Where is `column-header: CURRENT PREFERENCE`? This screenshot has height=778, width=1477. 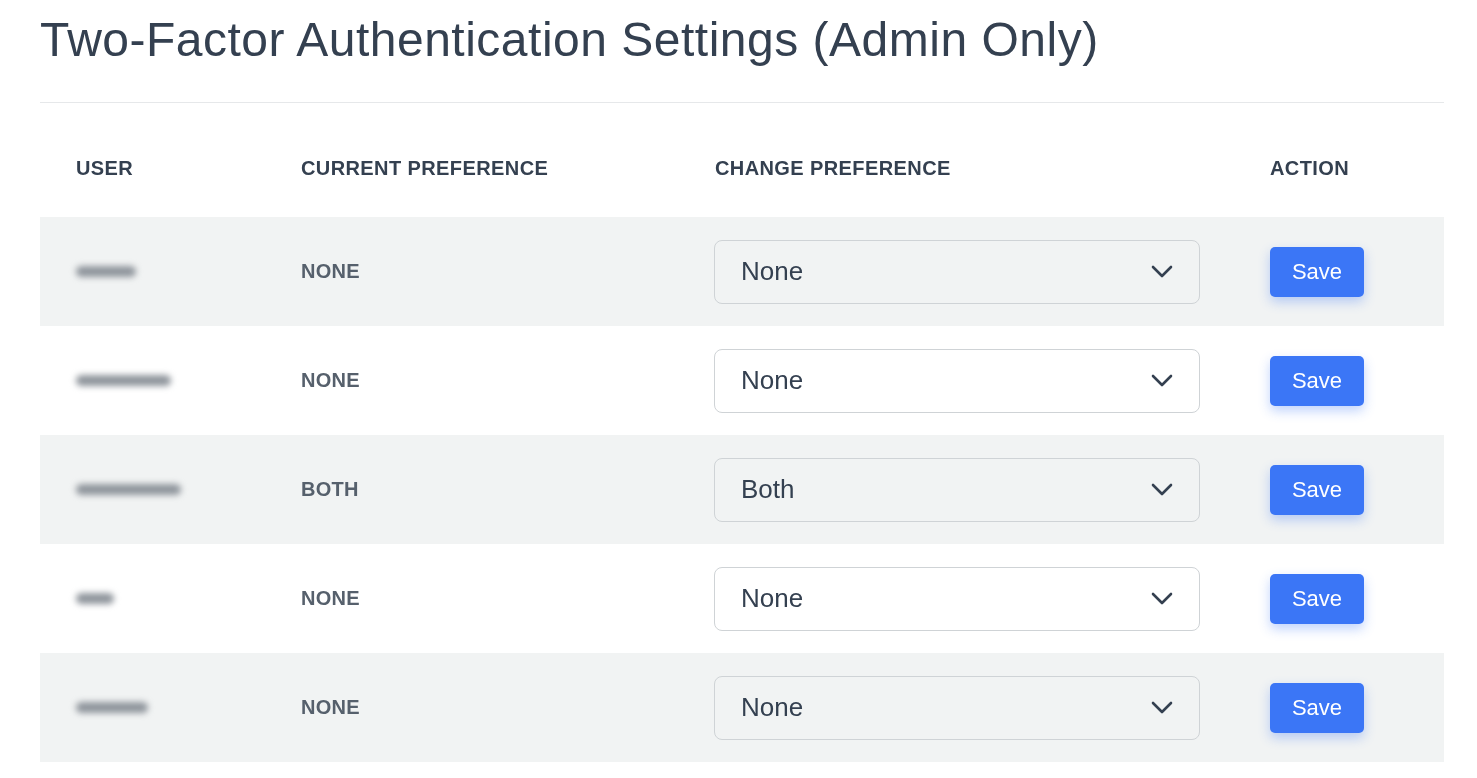
column-header: CURRENT PREFERENCE is located at coordinates (425, 168).